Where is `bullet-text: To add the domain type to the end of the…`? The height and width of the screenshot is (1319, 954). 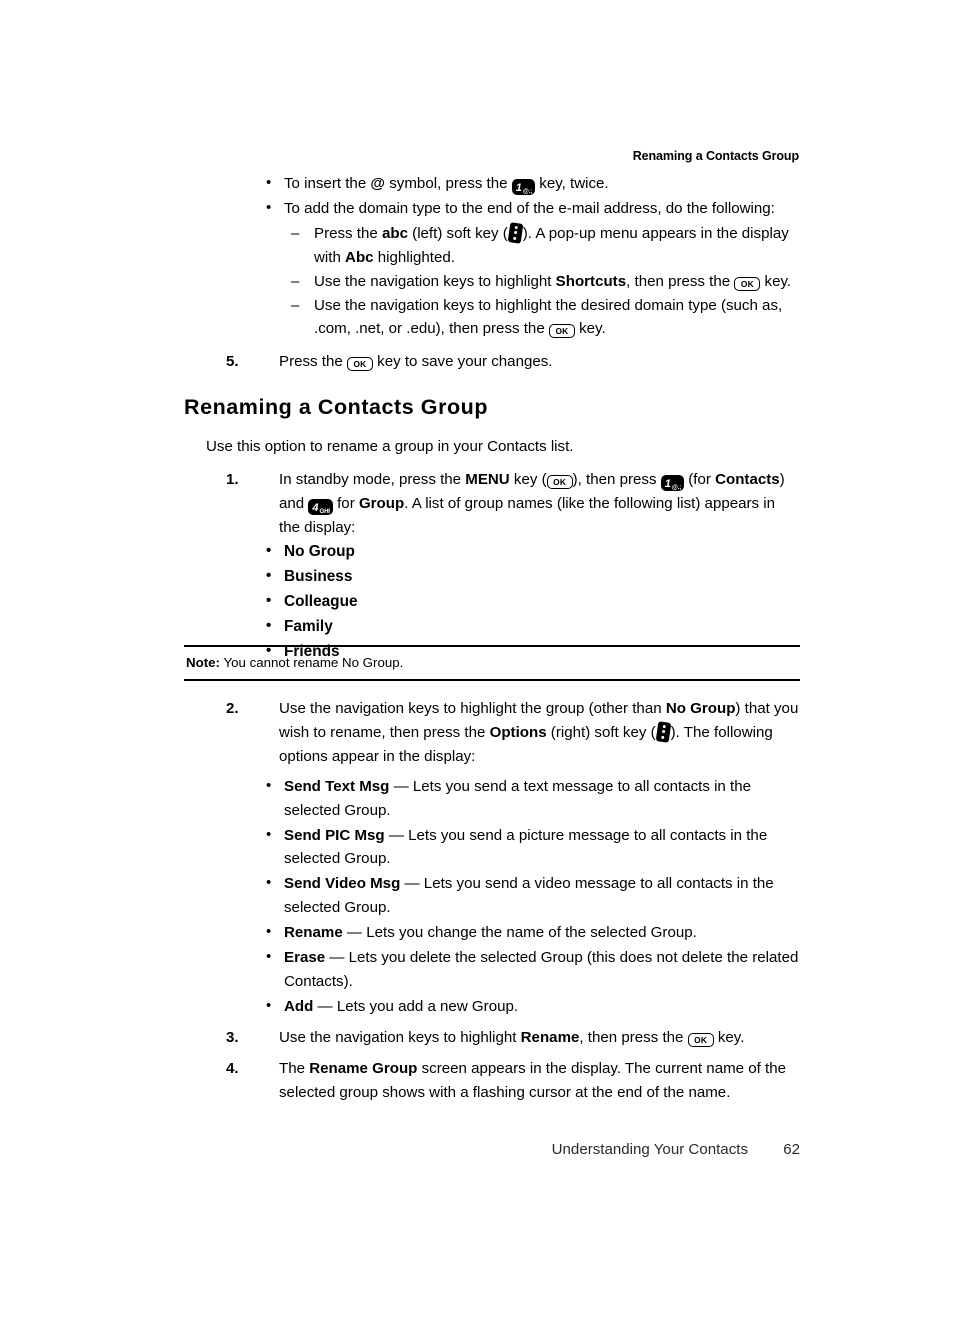
bullet-text: To add the domain type to the end of the… is located at coordinates (529, 208).